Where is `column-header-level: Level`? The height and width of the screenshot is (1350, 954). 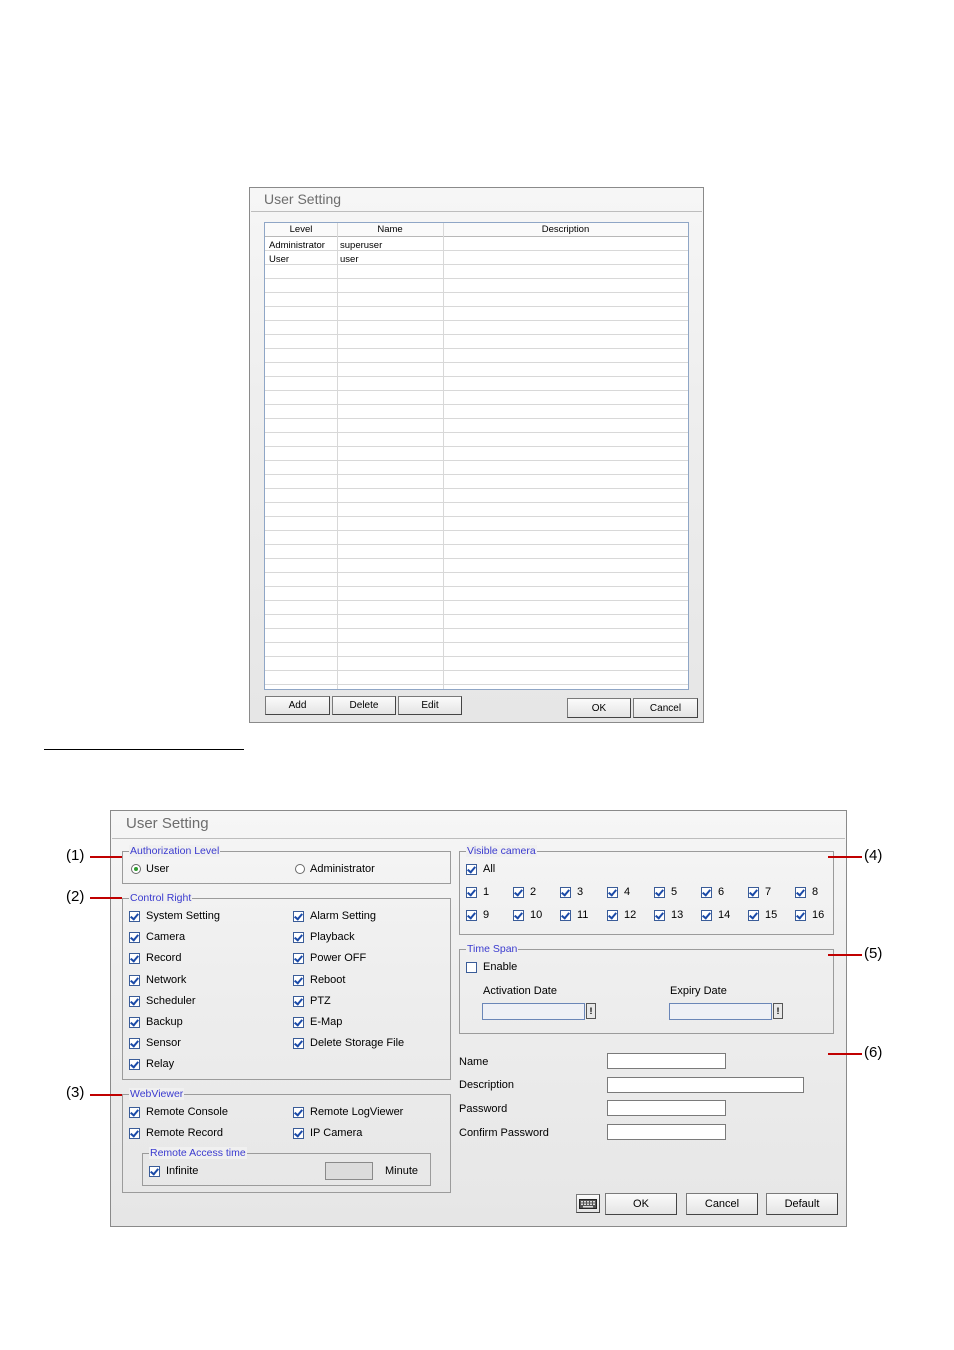 column-header-level: Level is located at coordinates (301, 229).